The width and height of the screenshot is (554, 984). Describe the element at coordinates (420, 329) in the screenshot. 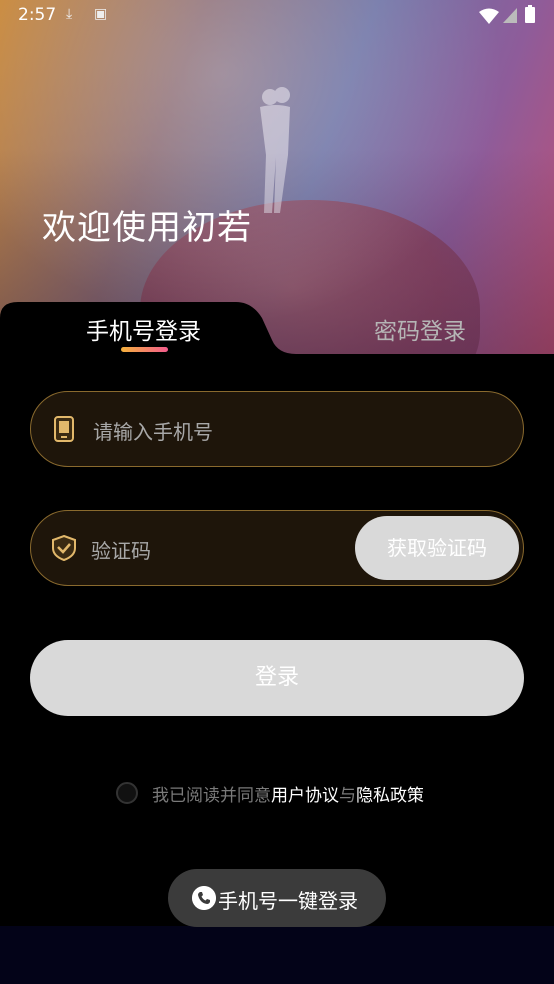

I see `tab-password-login: 密码登录` at that location.